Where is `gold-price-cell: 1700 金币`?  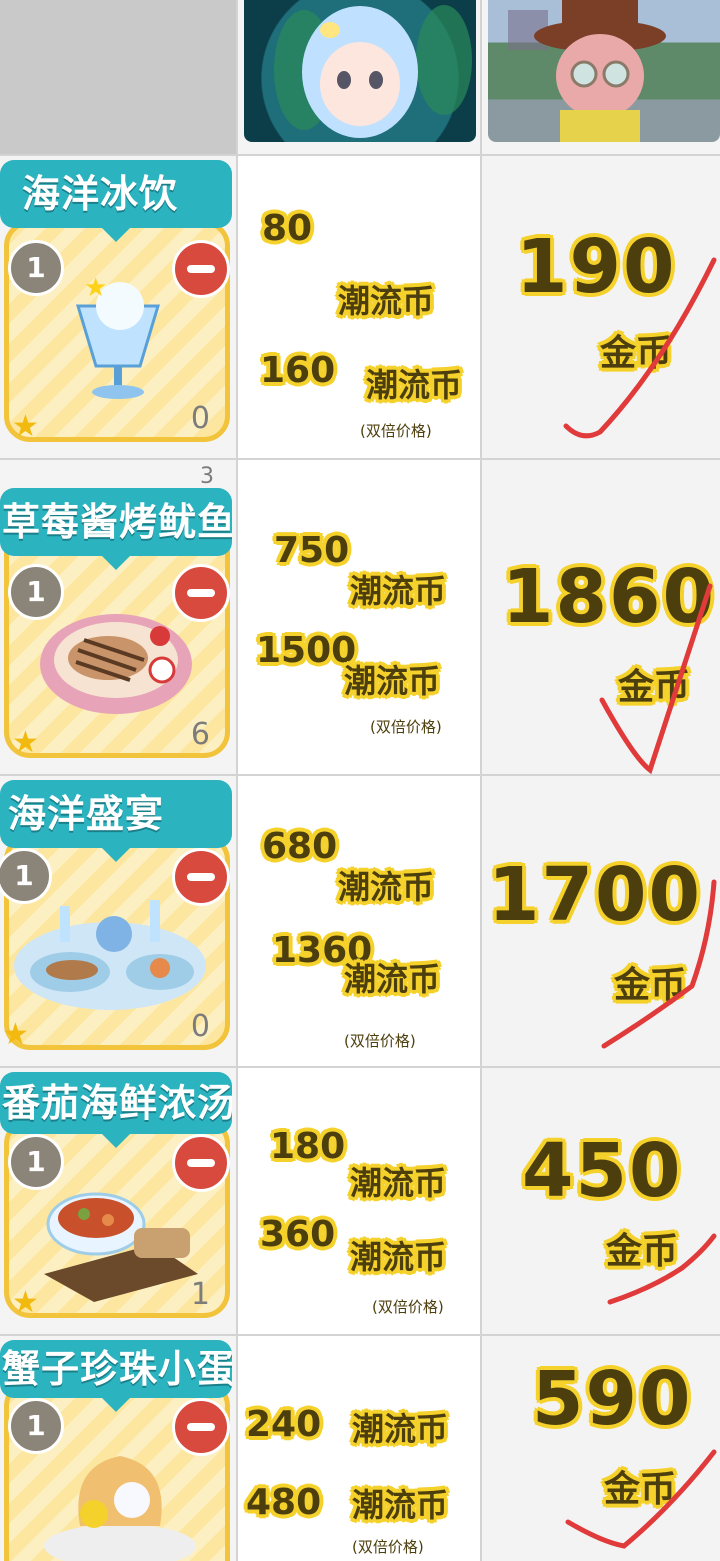
gold-price-cell: 1700 金币 is located at coordinates (601, 921).